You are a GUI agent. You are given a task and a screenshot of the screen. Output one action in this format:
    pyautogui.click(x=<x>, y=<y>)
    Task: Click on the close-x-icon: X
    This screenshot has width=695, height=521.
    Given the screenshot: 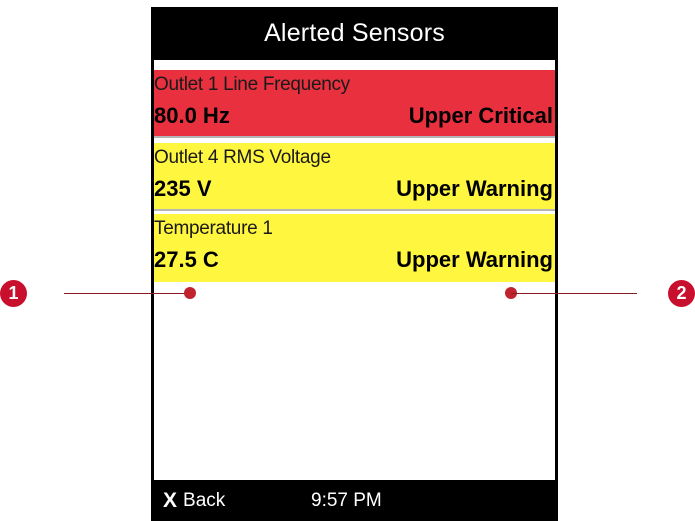 What is the action you would take?
    pyautogui.click(x=170, y=500)
    